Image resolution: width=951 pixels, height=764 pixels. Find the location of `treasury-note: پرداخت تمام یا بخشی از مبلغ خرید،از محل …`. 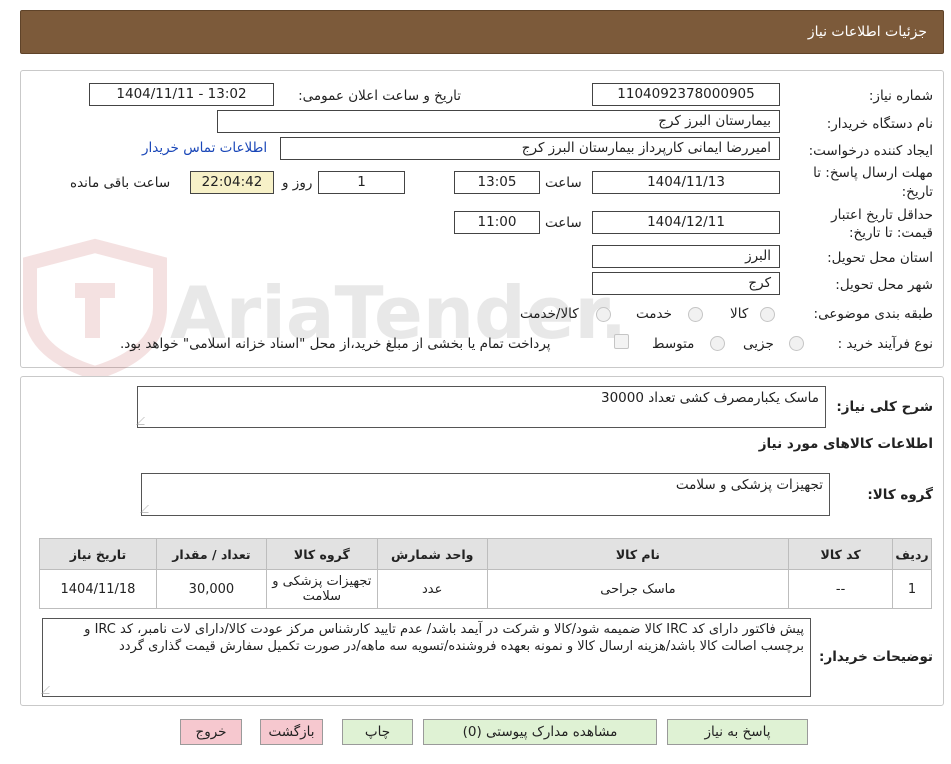

treasury-note: پرداخت تمام یا بخشی از مبلغ خرید،از محل … is located at coordinates (335, 344).